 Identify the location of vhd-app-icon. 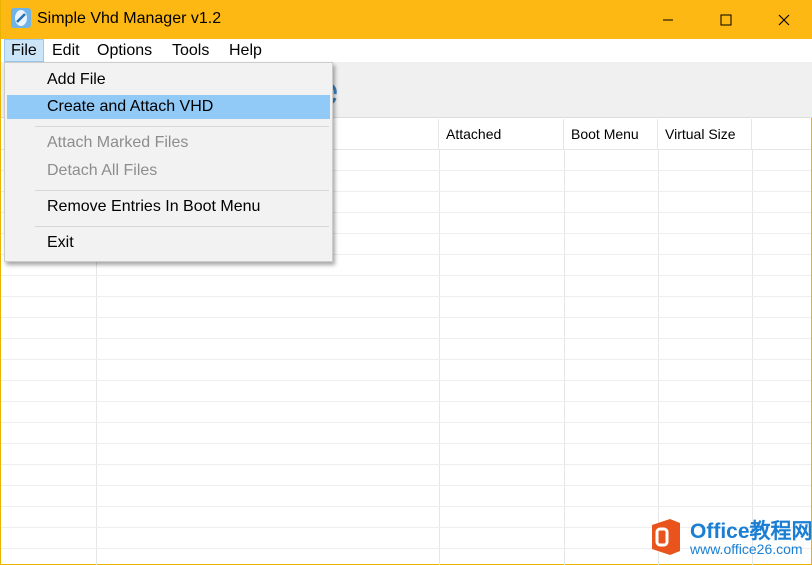
(21, 18).